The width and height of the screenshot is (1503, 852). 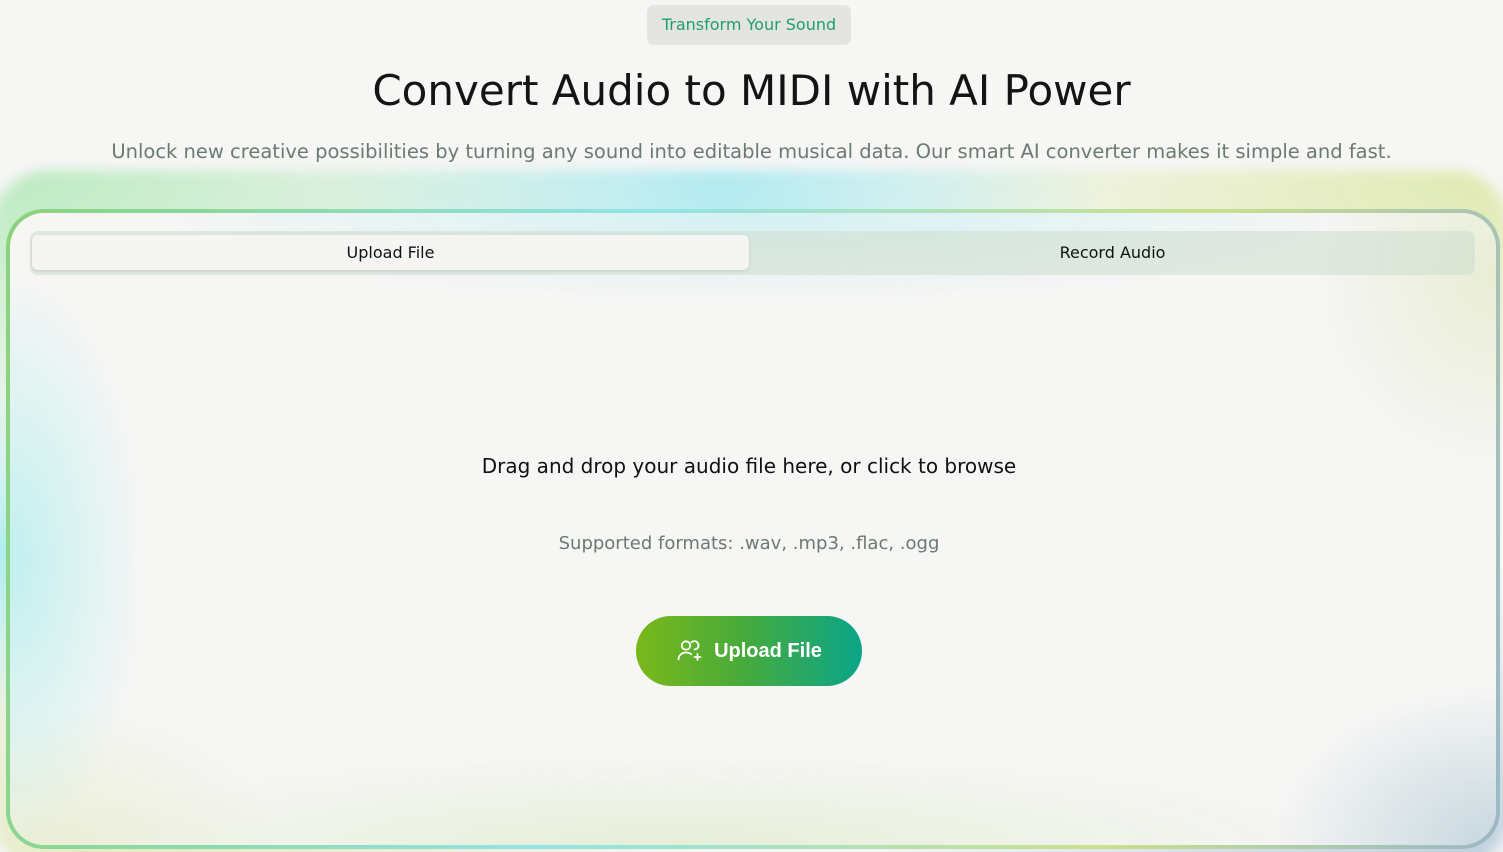 I want to click on tab-upload-file: Upload File, so click(x=390, y=252).